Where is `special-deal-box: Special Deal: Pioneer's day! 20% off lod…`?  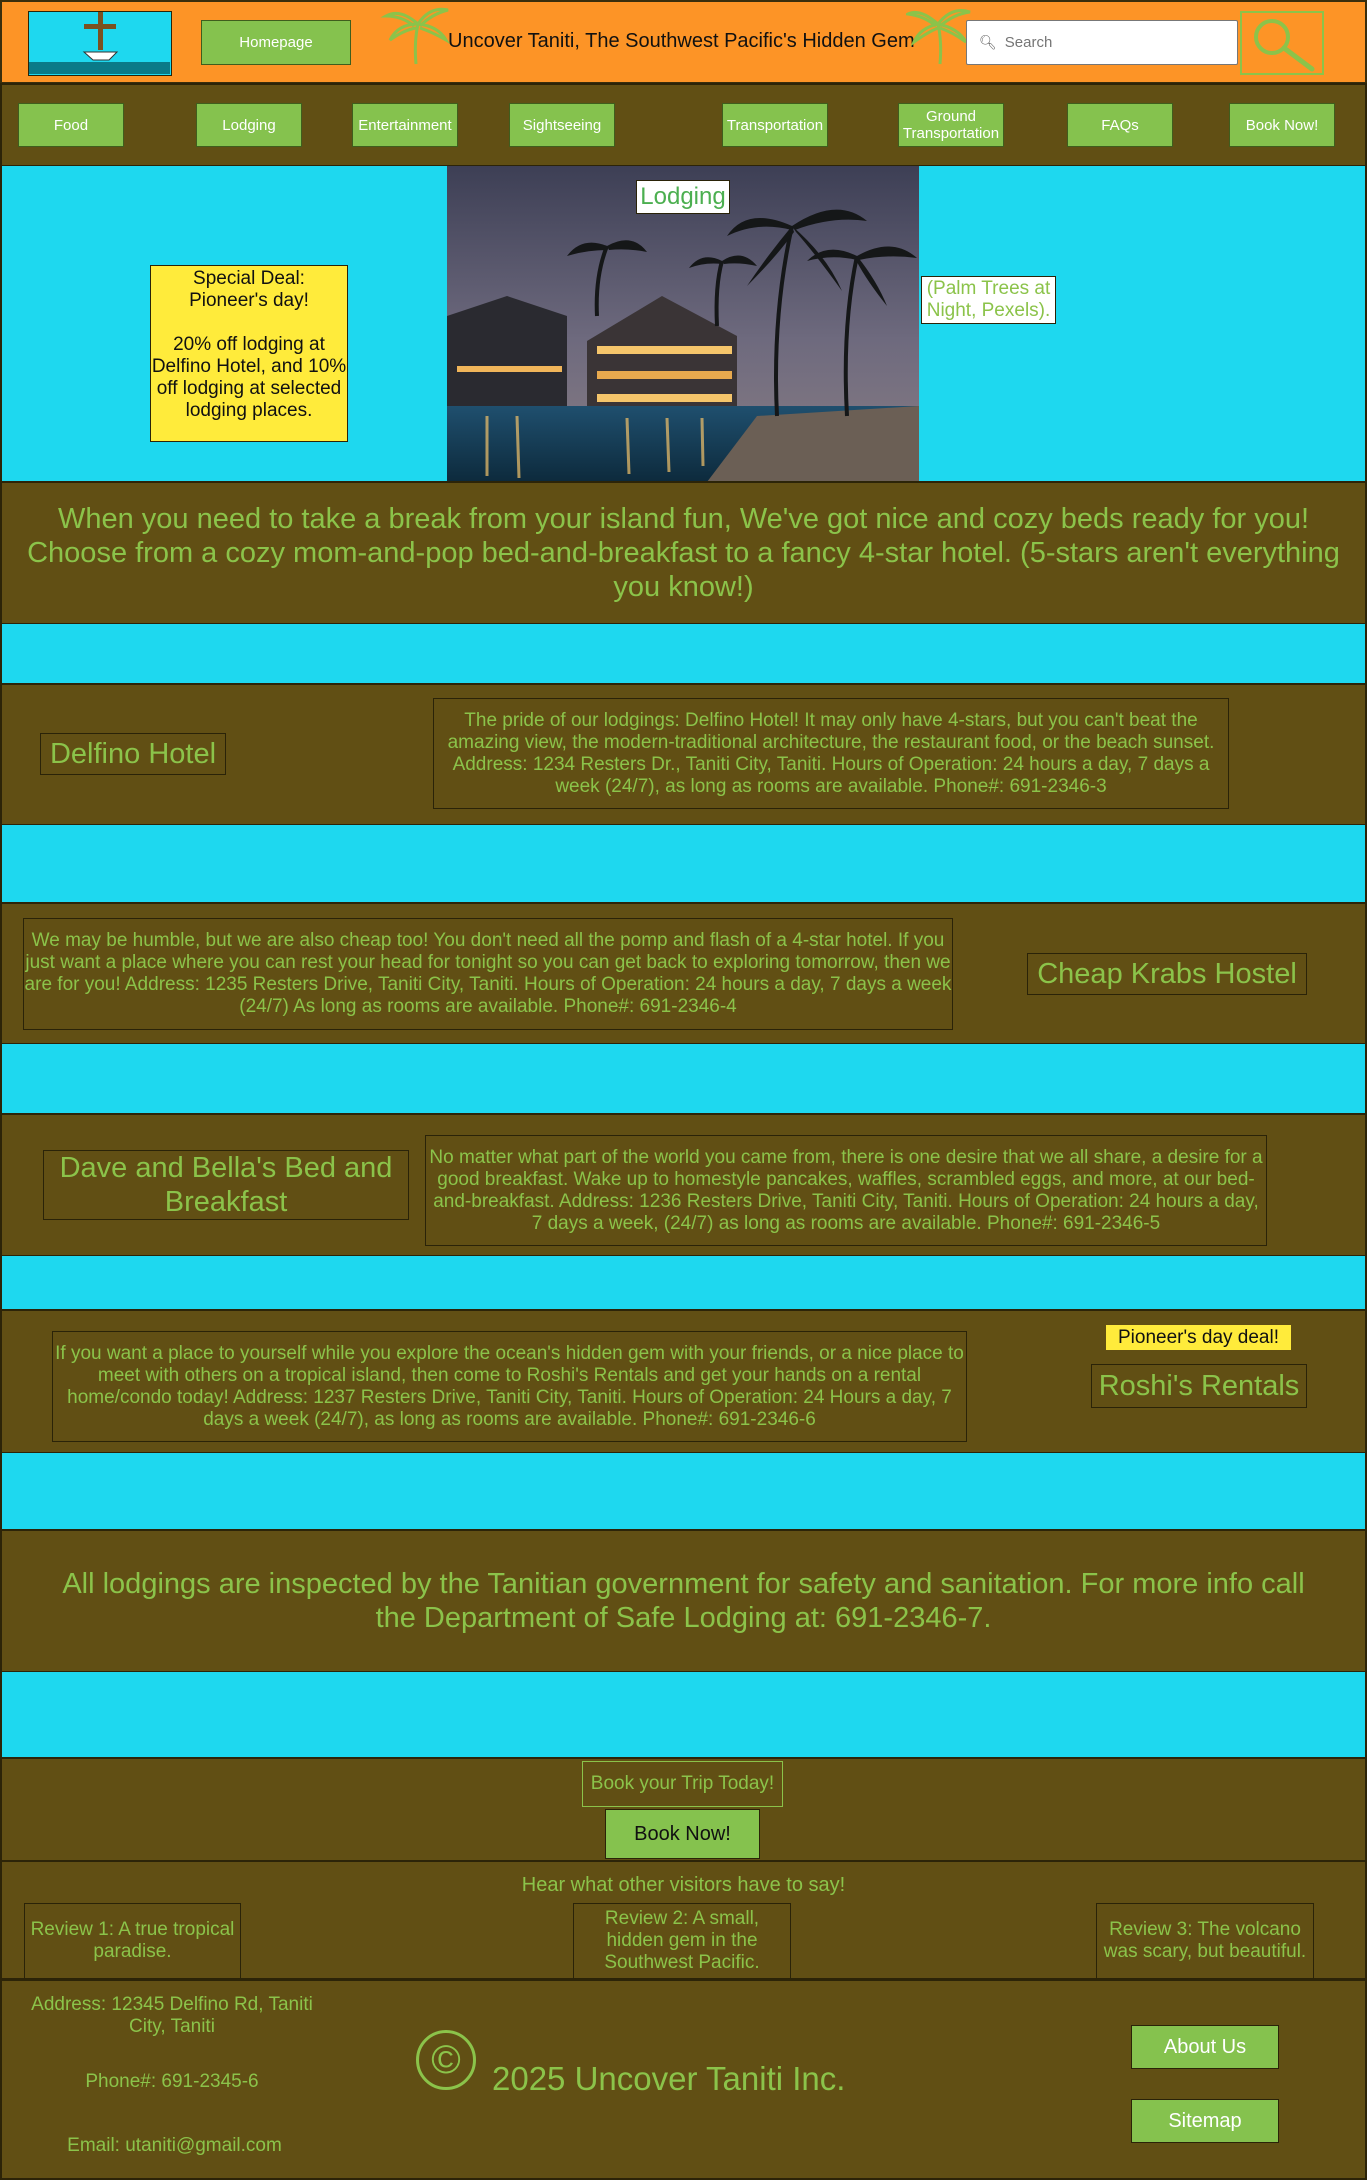 special-deal-box: Special Deal: Pioneer's day! 20% off lod… is located at coordinates (249, 353).